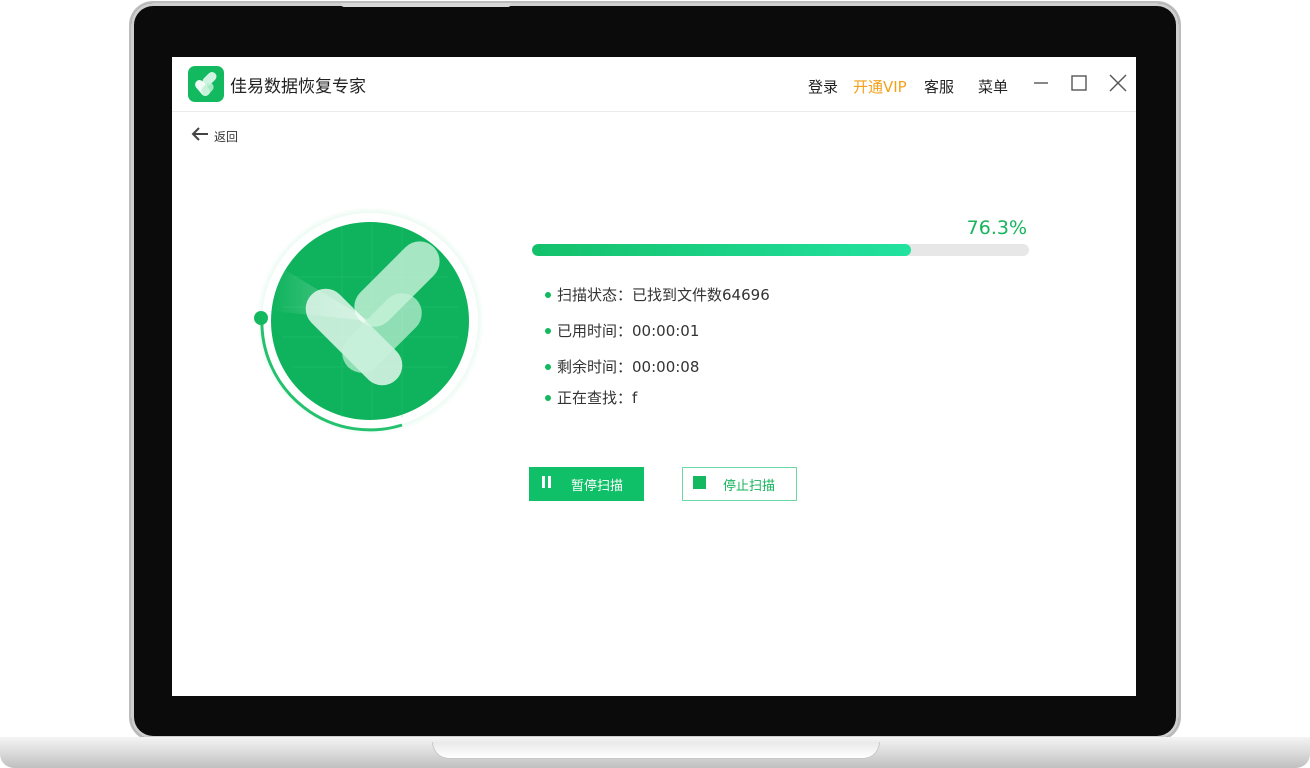  What do you see at coordinates (1118, 83) in the screenshot?
I see `close-icon` at bounding box center [1118, 83].